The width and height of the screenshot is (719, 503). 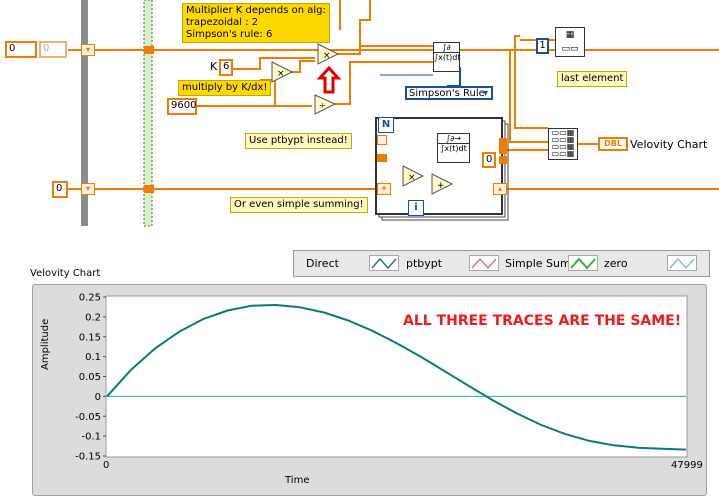 What do you see at coordinates (93, 317) in the screenshot?
I see `y-tick-label: 0.2` at bounding box center [93, 317].